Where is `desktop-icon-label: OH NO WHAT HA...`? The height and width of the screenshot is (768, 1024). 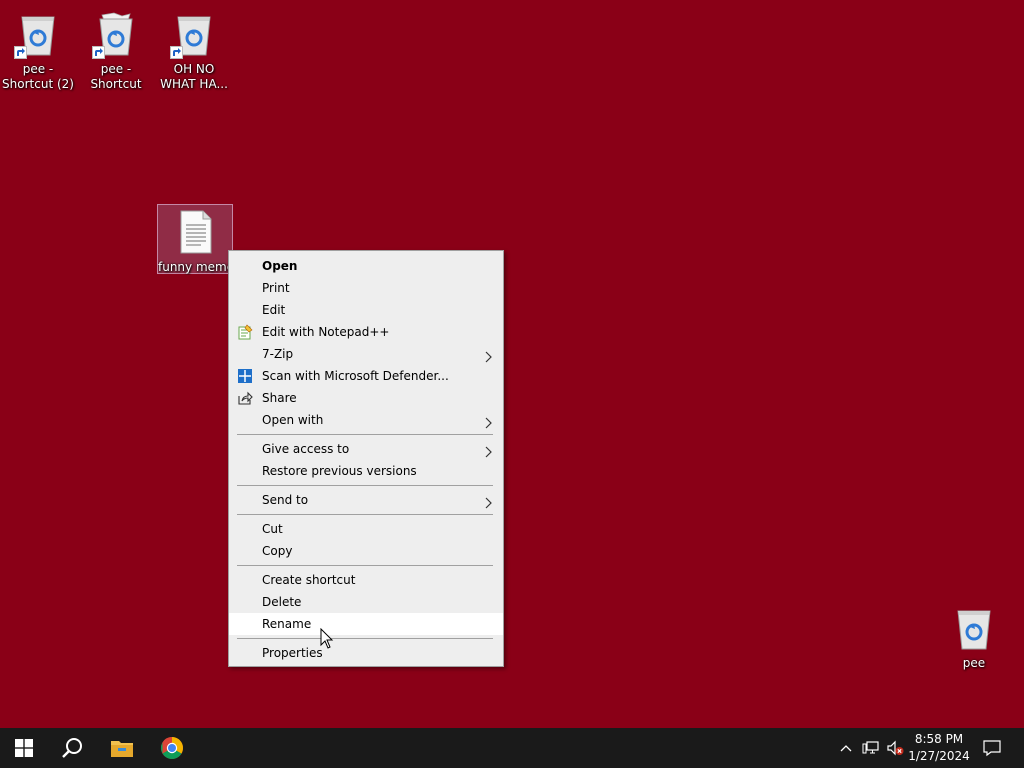 desktop-icon-label: OH NO WHAT HA... is located at coordinates (194, 76).